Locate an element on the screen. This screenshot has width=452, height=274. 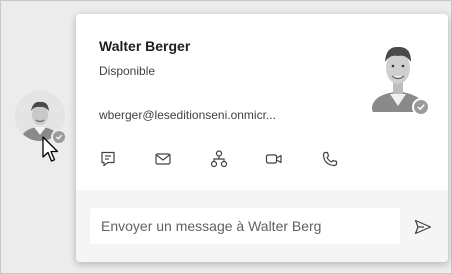
audio-call-button is located at coordinates (330, 159).